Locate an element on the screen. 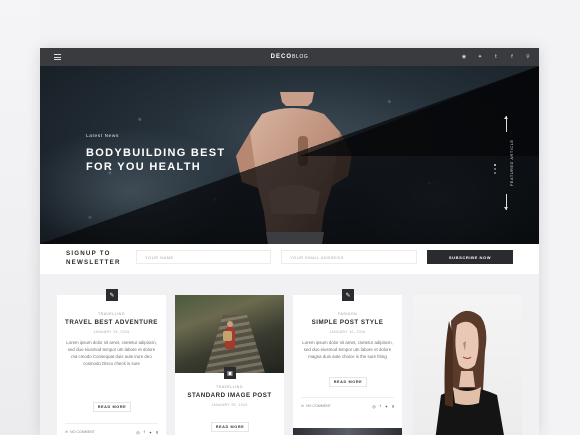 The image size is (580, 435). email-input: YOUR EMAIL ADDRESS is located at coordinates (349, 257).